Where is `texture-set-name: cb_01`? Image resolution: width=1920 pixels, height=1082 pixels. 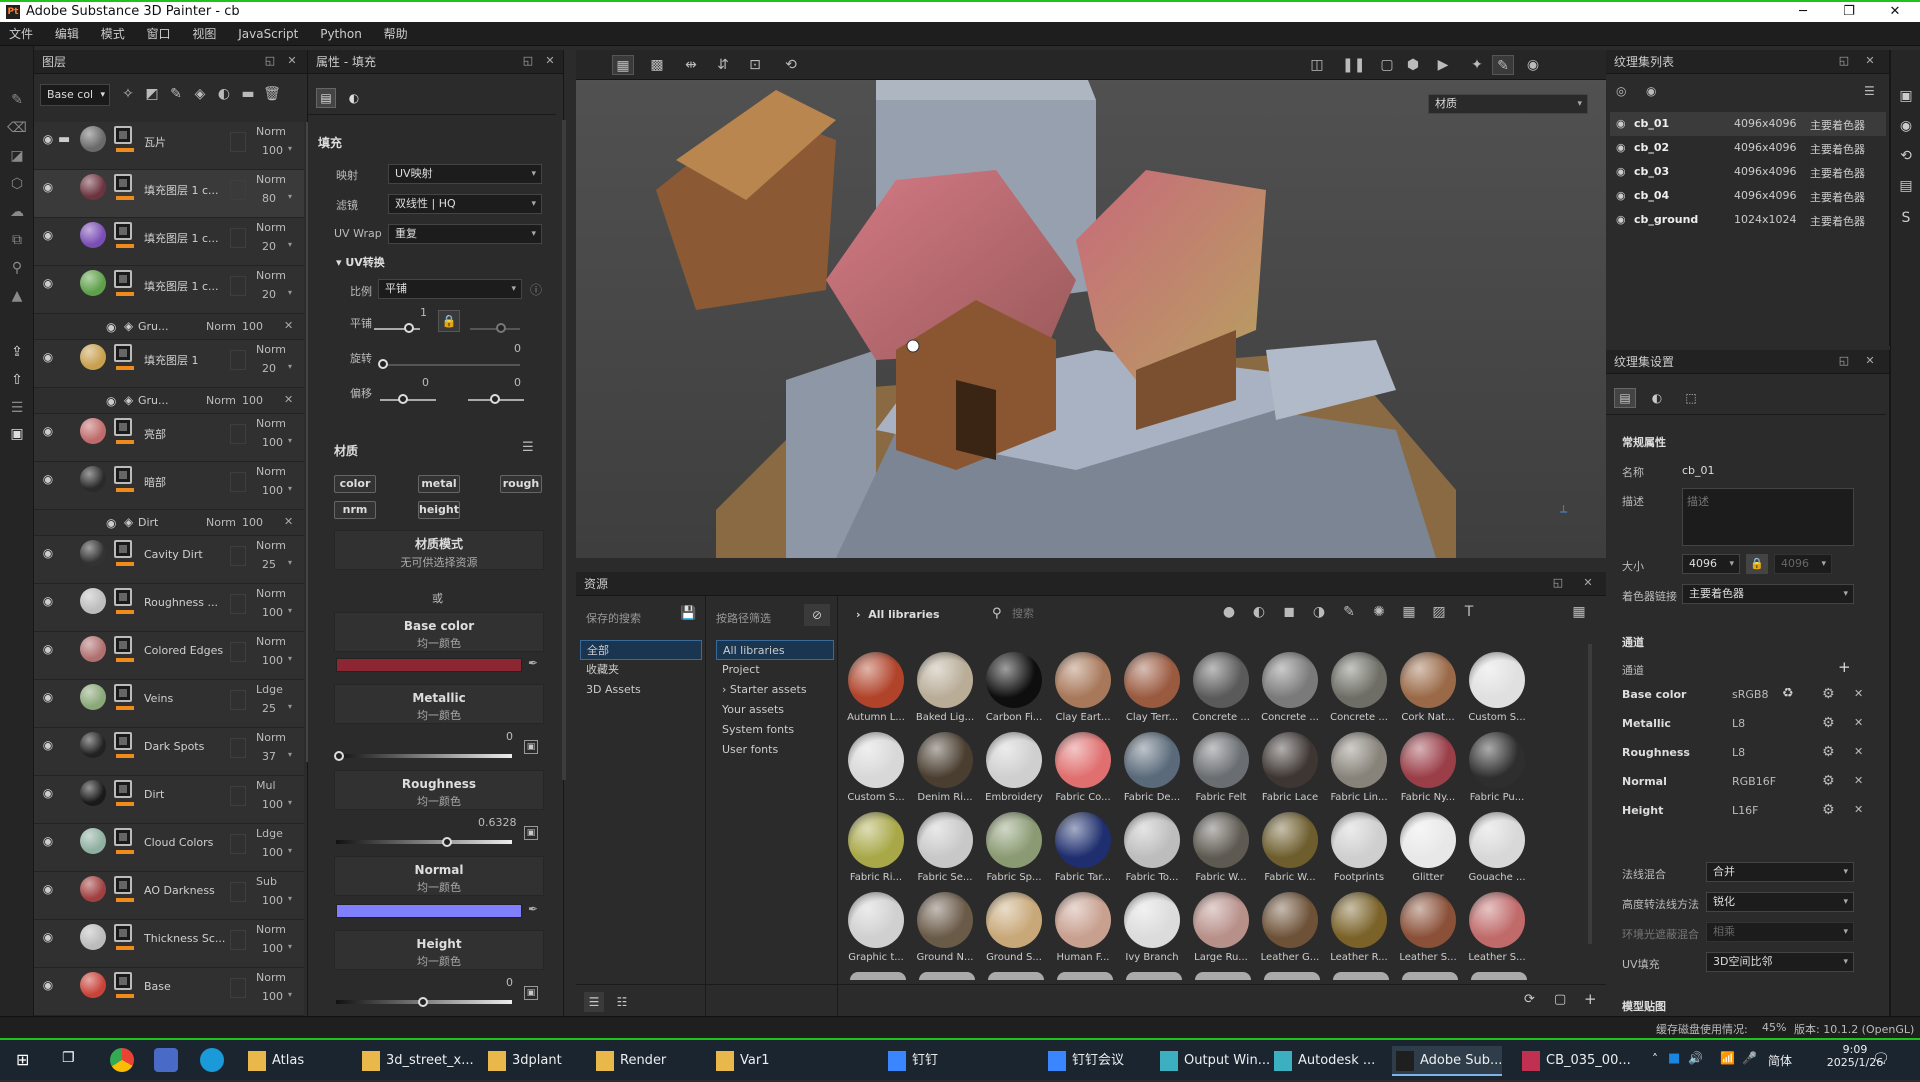 texture-set-name: cb_01 is located at coordinates (1651, 123).